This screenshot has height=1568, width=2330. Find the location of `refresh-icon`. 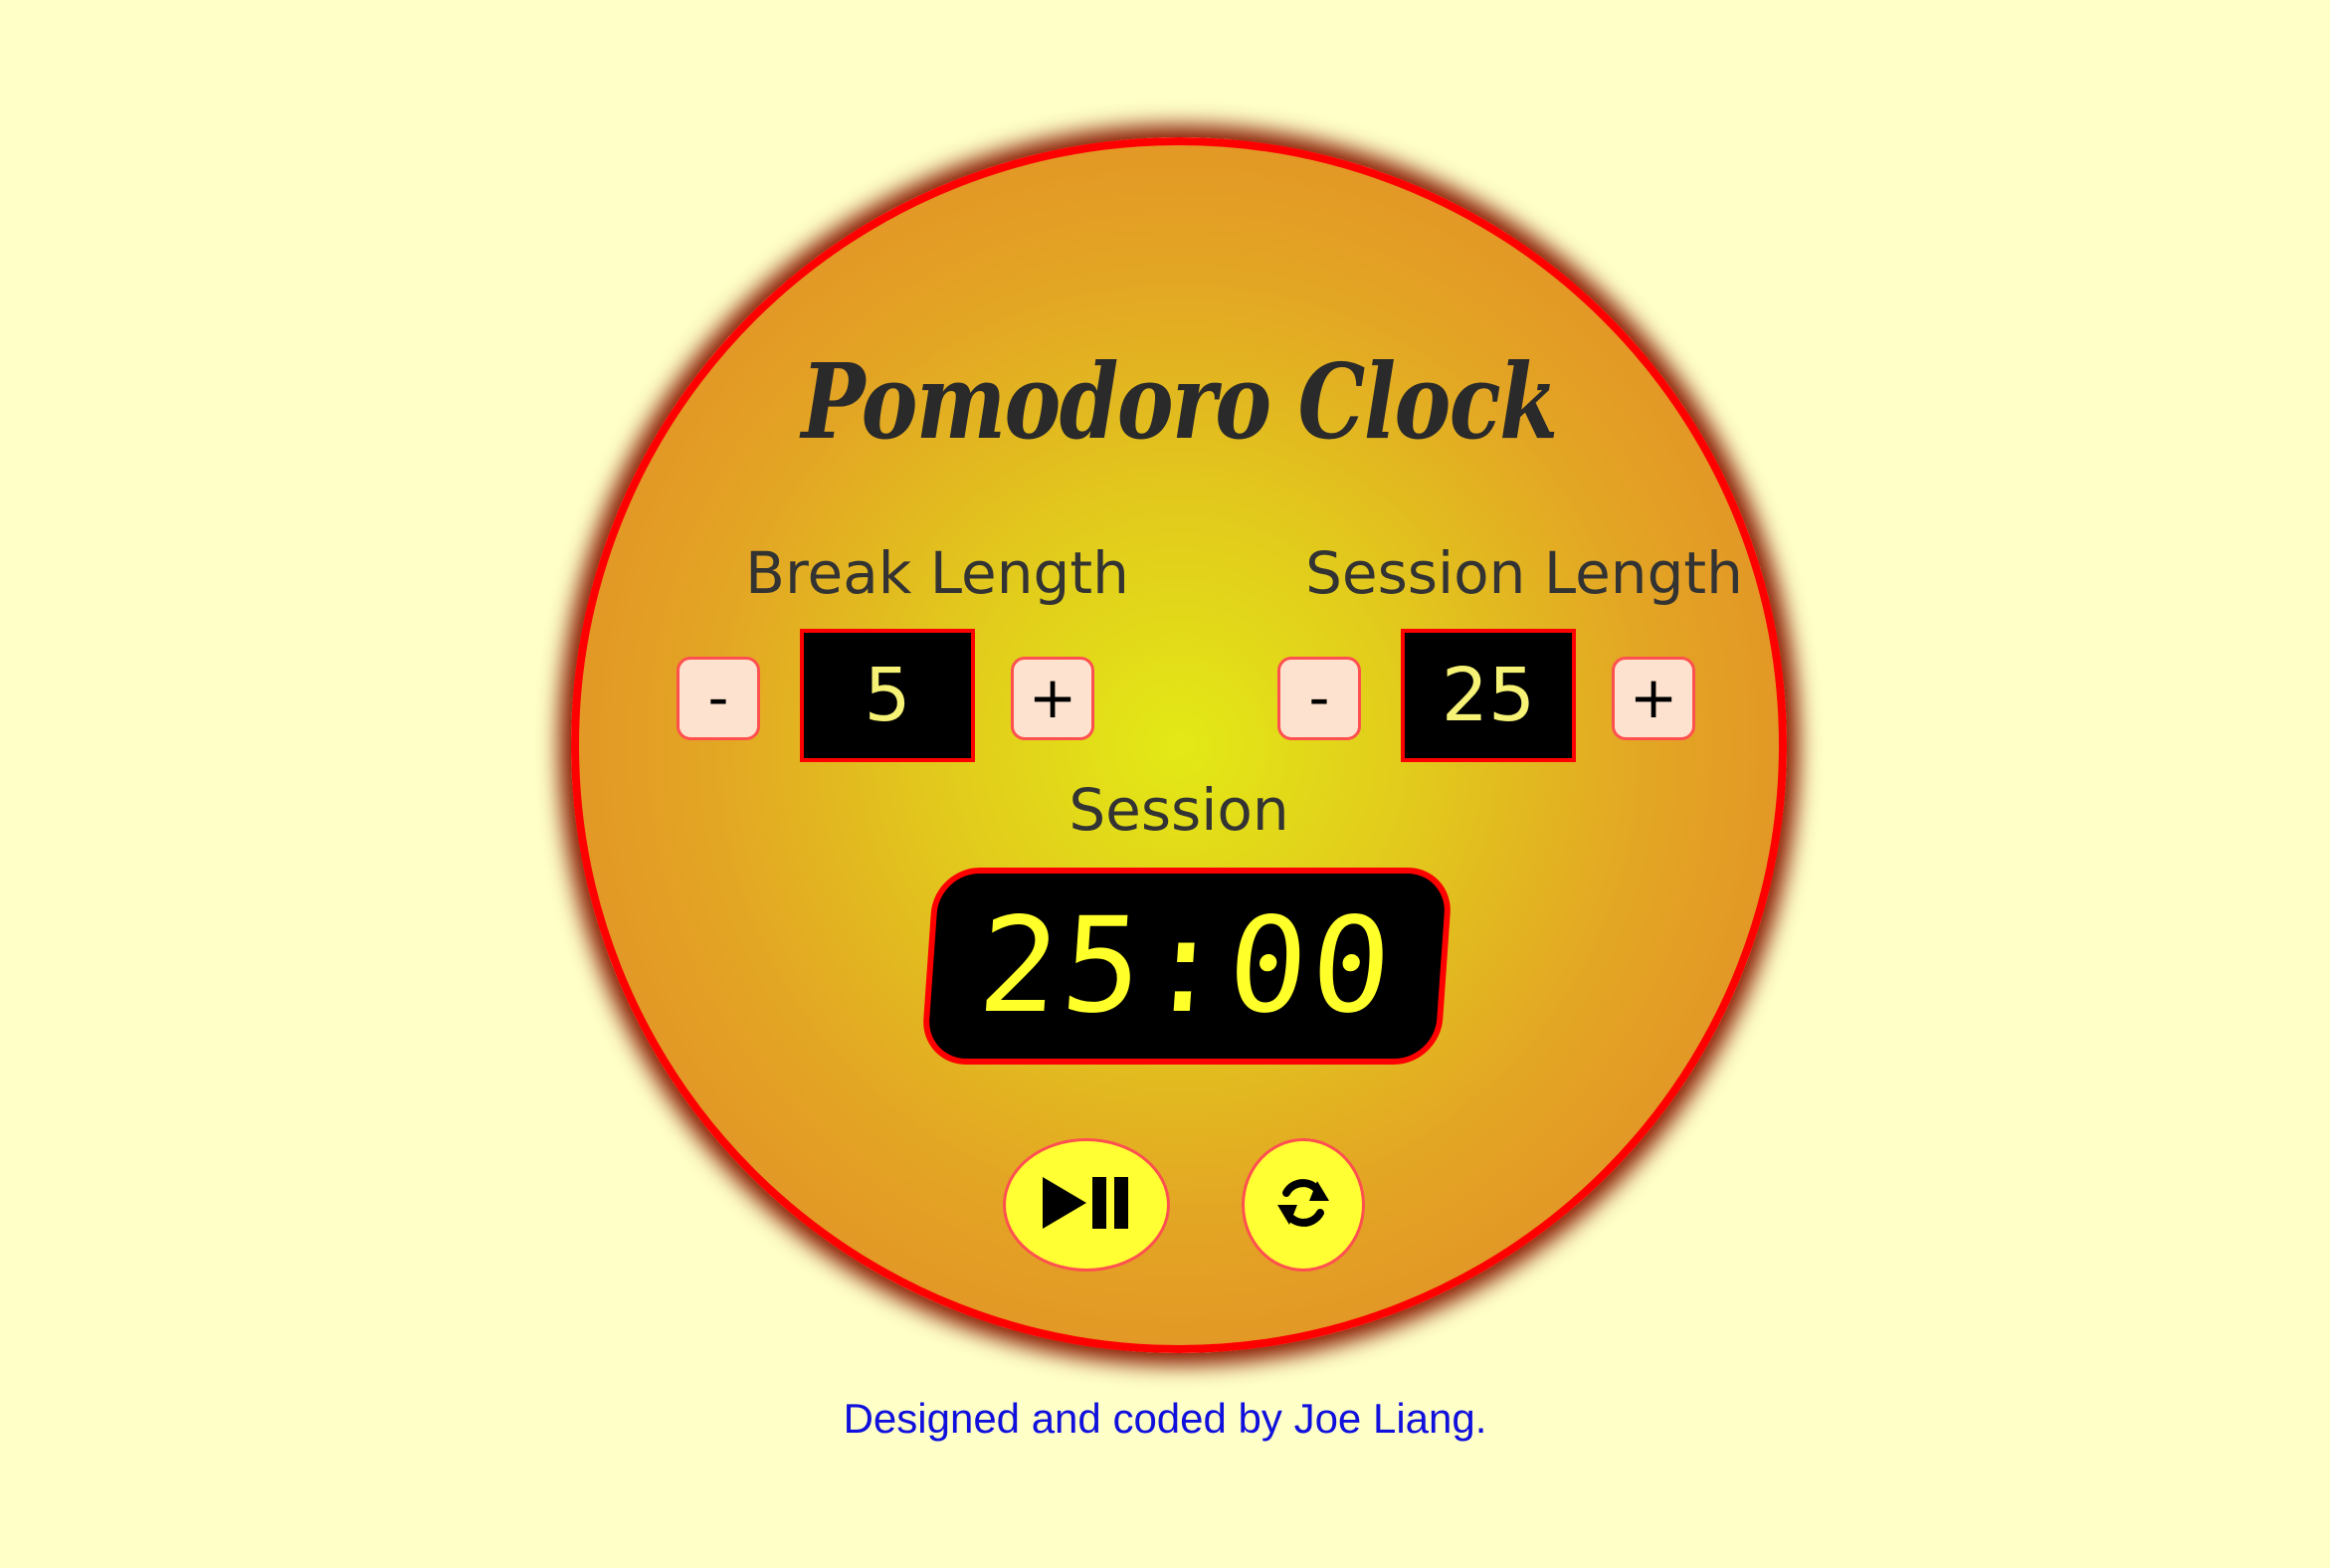

refresh-icon is located at coordinates (1303, 1205).